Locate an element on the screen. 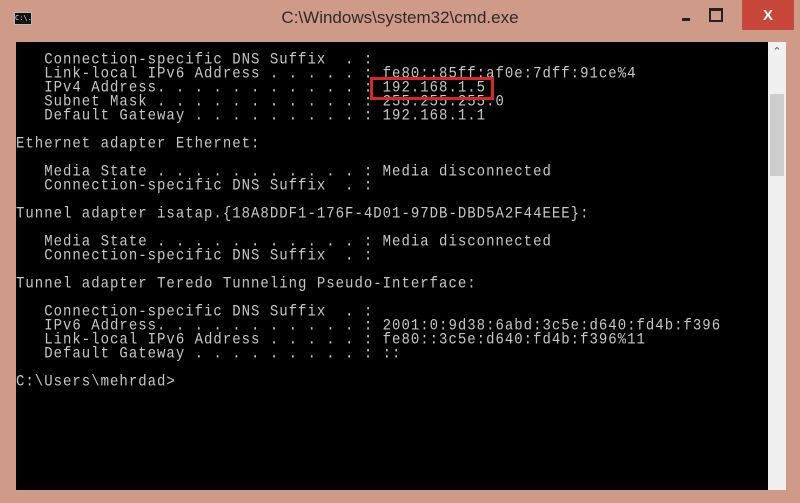 This screenshot has width=800, height=503. maximize-button is located at coordinates (716, 15).